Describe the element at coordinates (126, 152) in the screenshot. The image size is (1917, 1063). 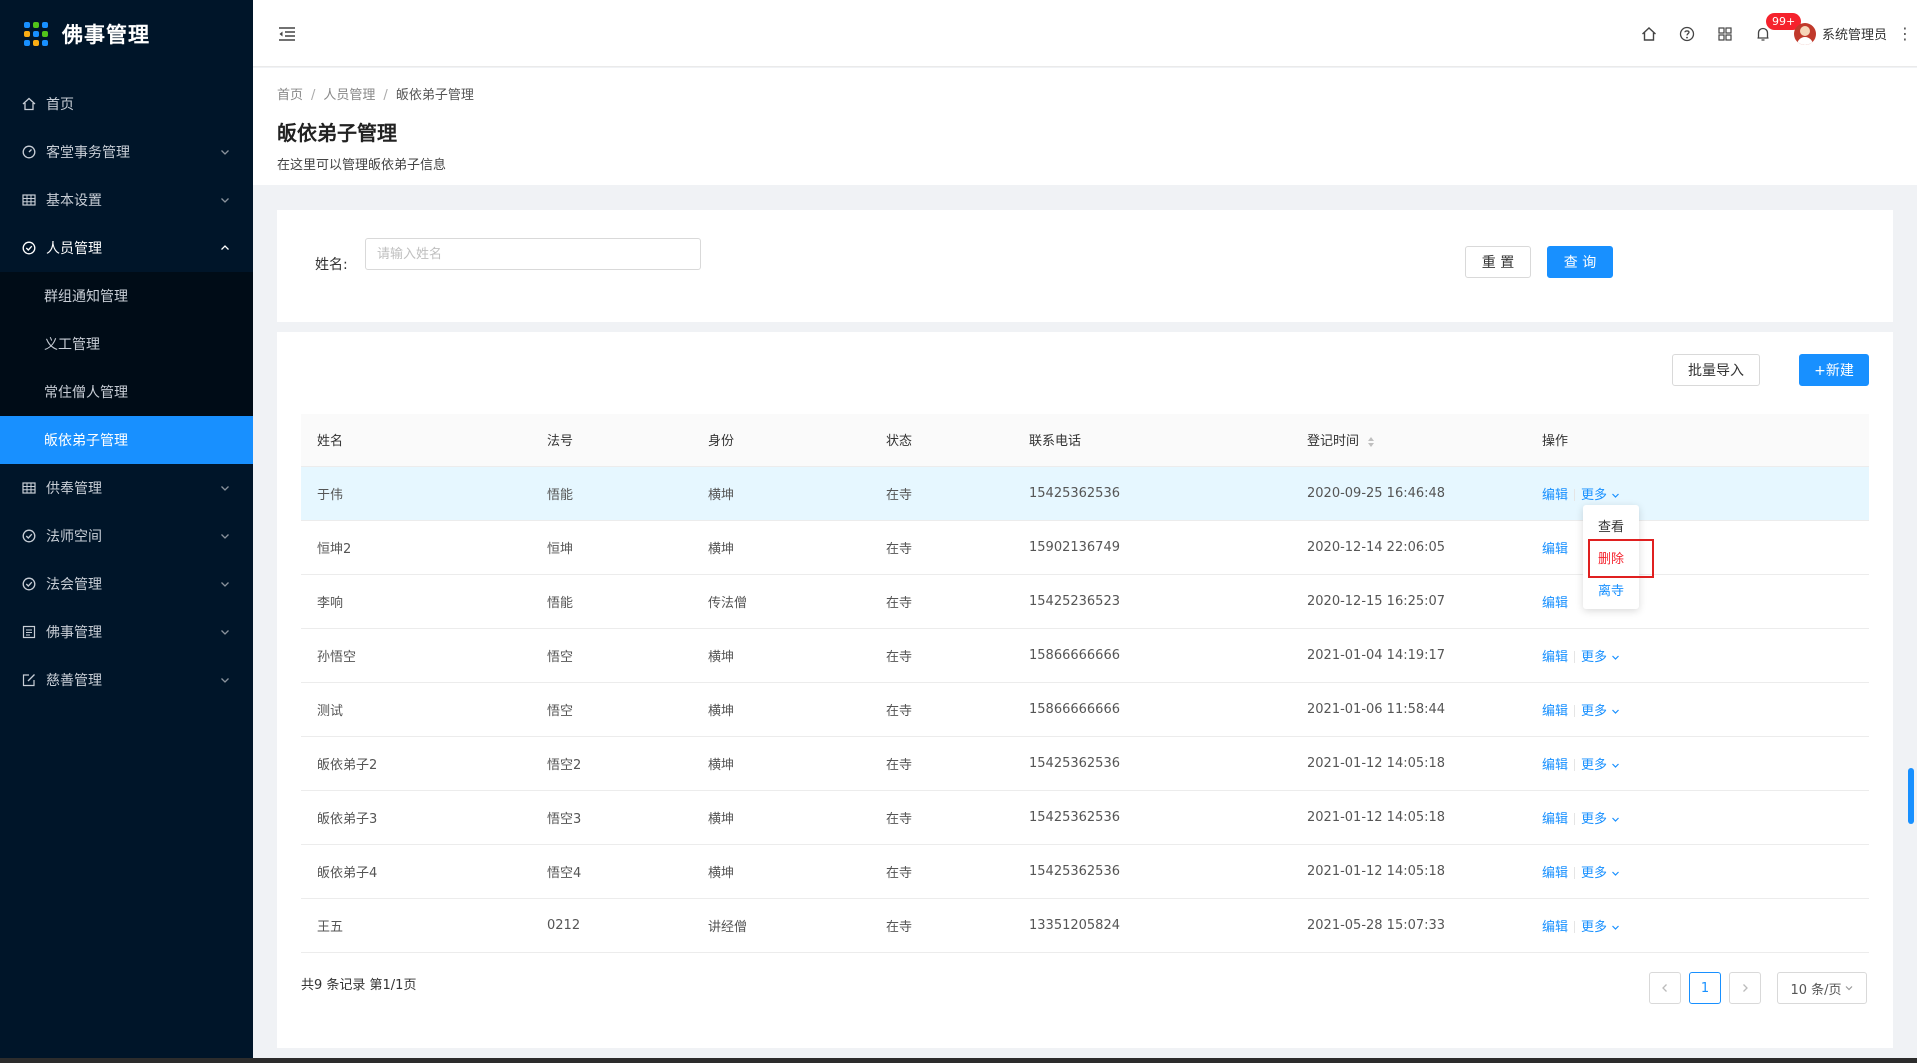
I see `sidebar-item-reception: 客堂事务管理` at that location.